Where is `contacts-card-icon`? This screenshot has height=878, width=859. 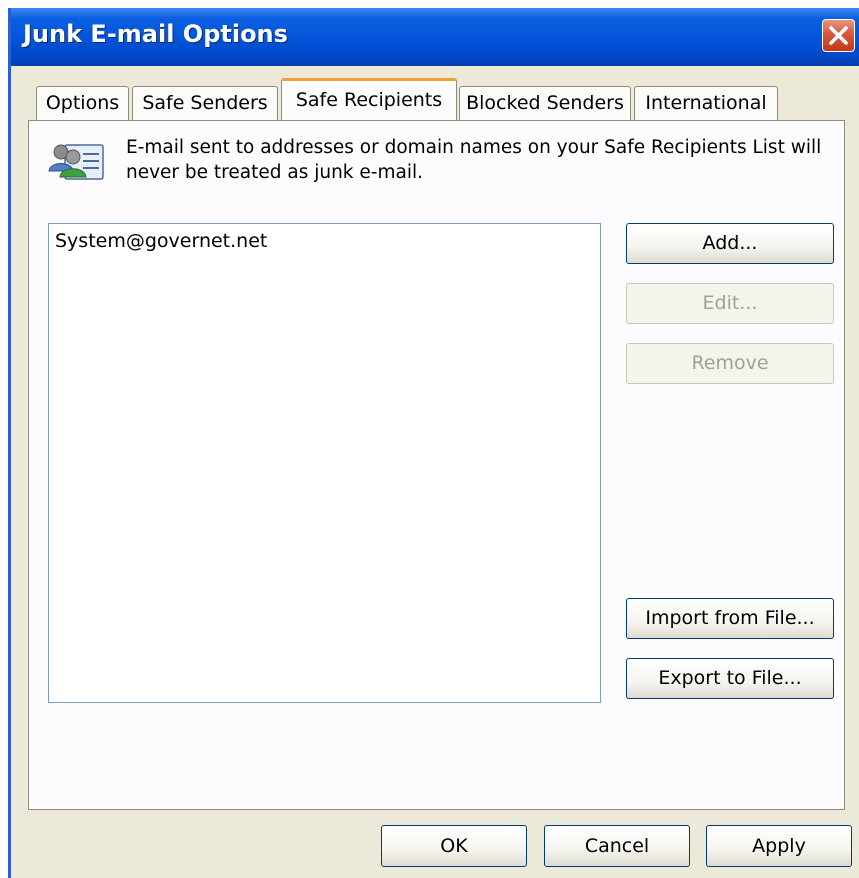
contacts-card-icon is located at coordinates (76, 162).